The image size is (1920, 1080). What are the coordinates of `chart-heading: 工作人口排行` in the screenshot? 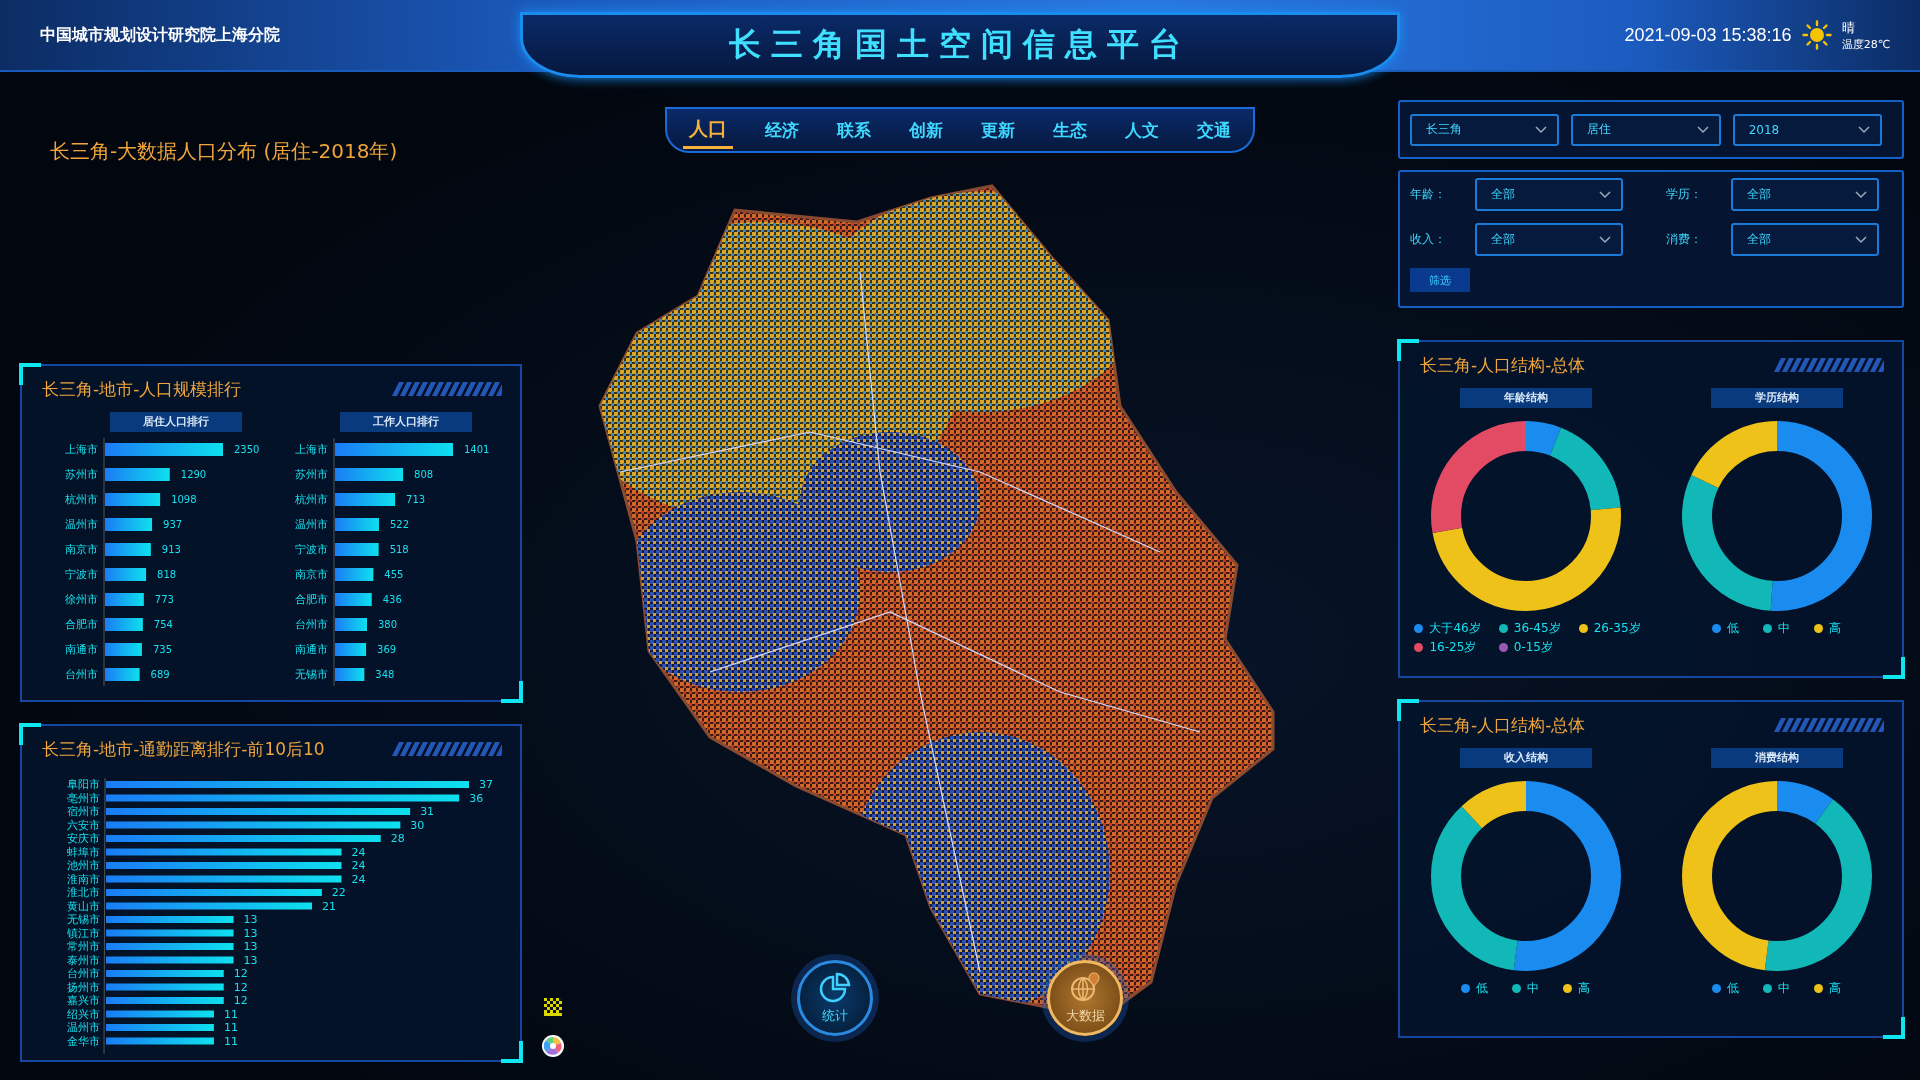 It's located at (406, 422).